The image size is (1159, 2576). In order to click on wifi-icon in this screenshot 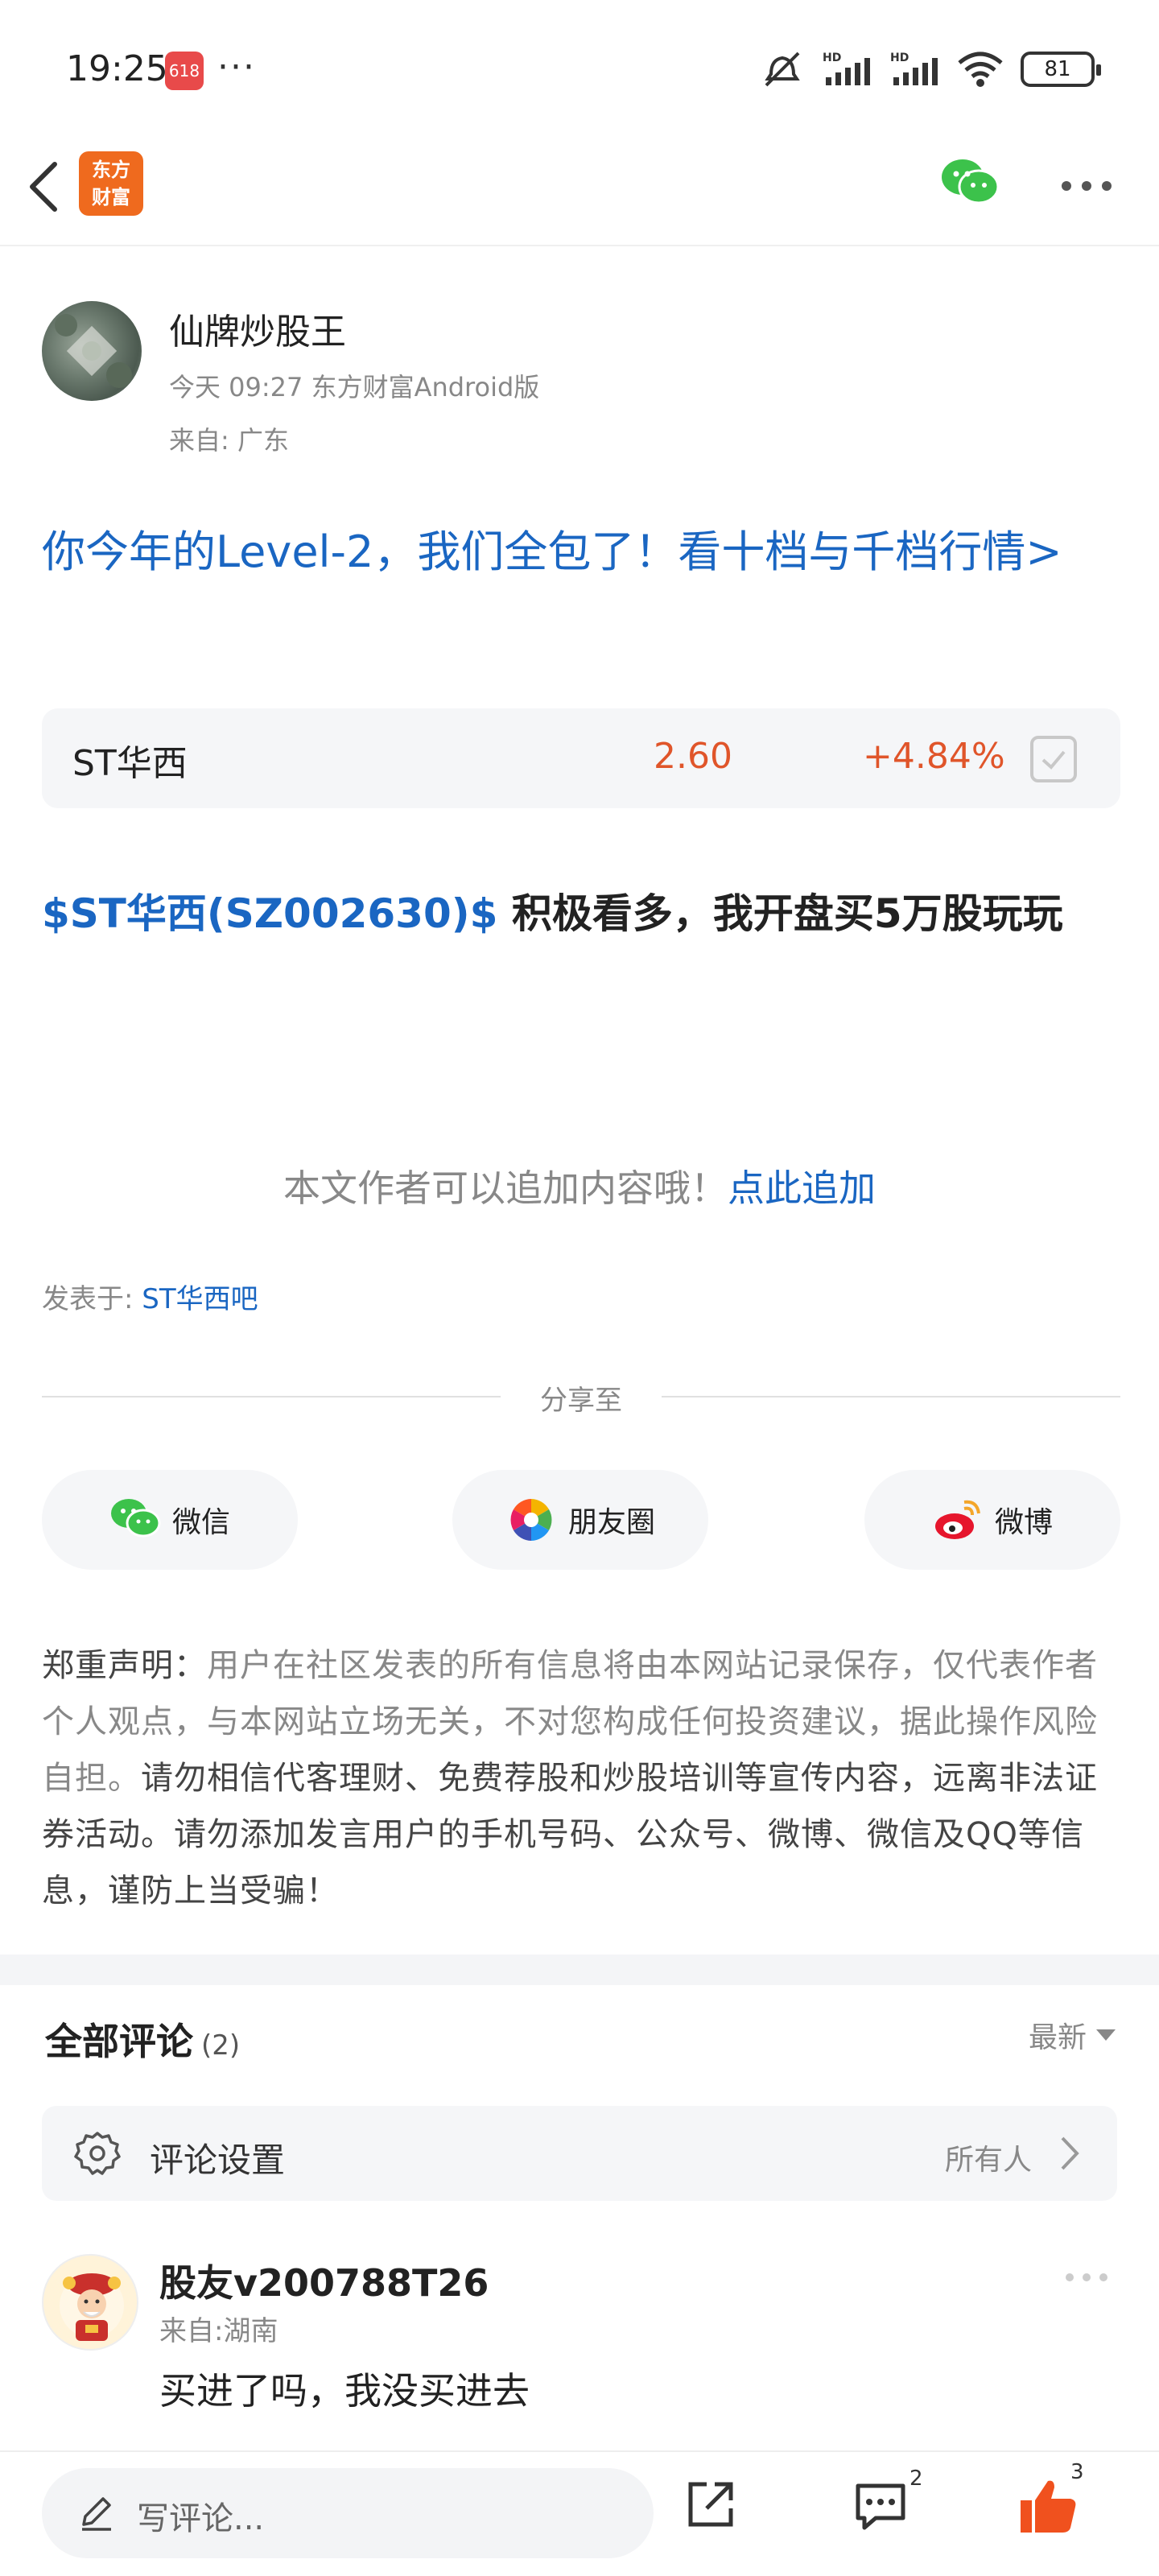, I will do `click(980, 69)`.